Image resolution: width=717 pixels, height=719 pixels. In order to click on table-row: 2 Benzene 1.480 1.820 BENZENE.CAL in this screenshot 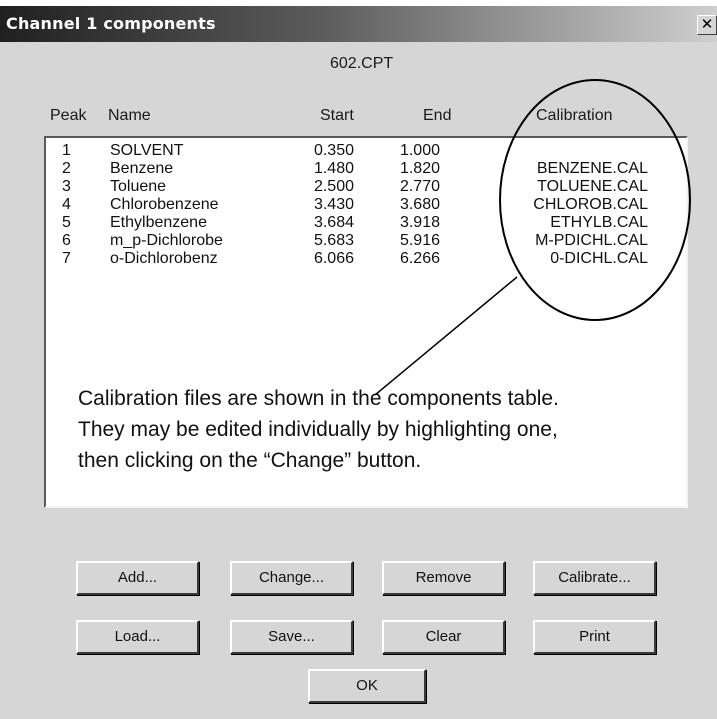, I will do `click(366, 169)`.